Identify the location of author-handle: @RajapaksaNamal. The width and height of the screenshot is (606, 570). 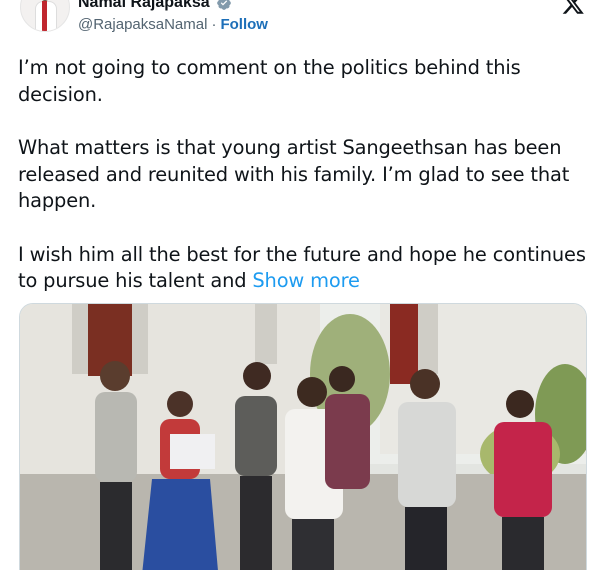
(142, 24).